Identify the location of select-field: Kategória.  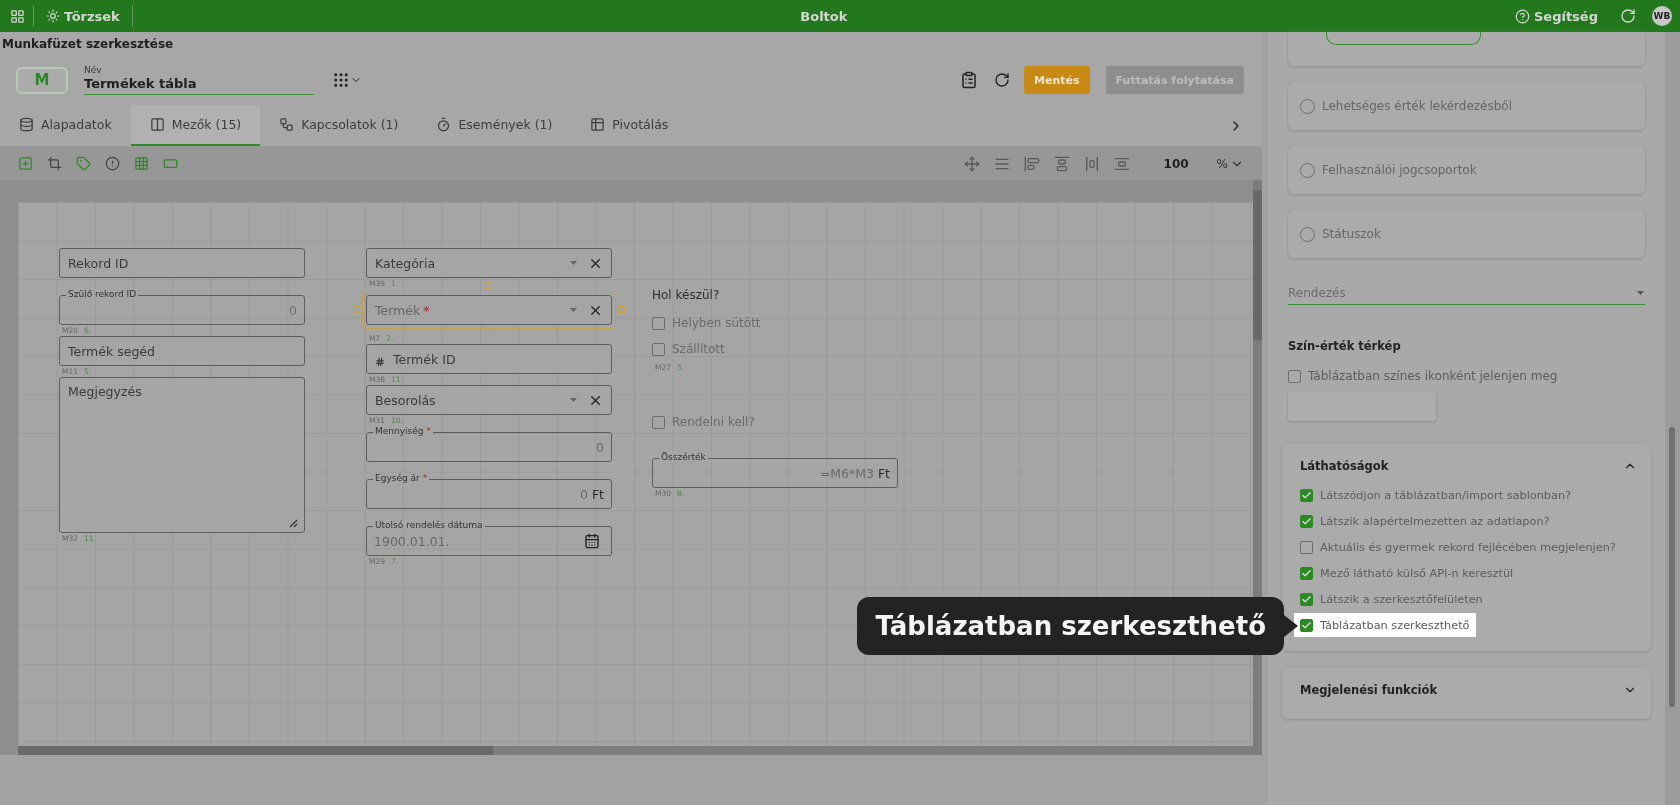
(489, 263).